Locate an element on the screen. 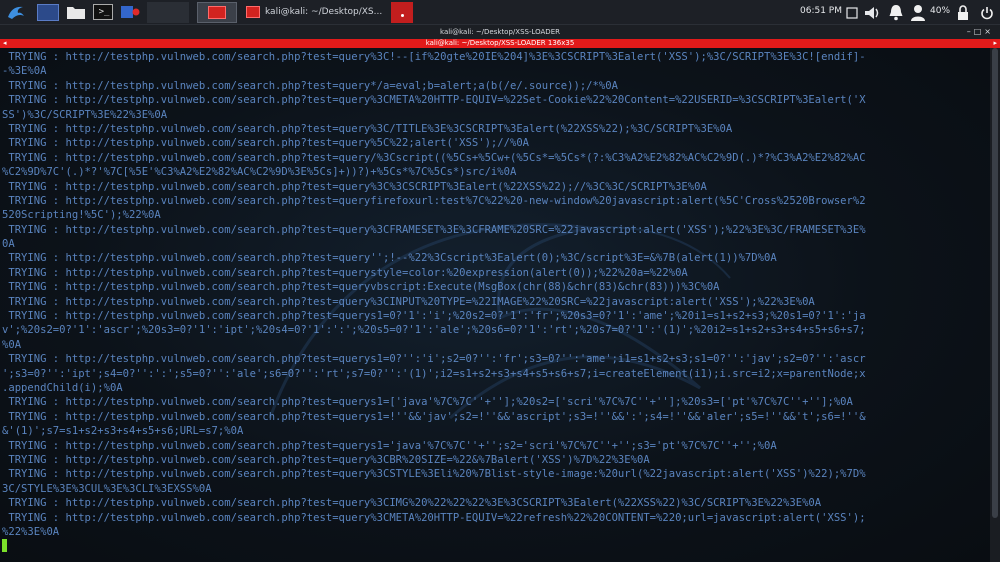 Image resolution: width=1000 pixels, height=562 pixels. tab-scroll-right-icon: ▸ is located at coordinates (995, 43).